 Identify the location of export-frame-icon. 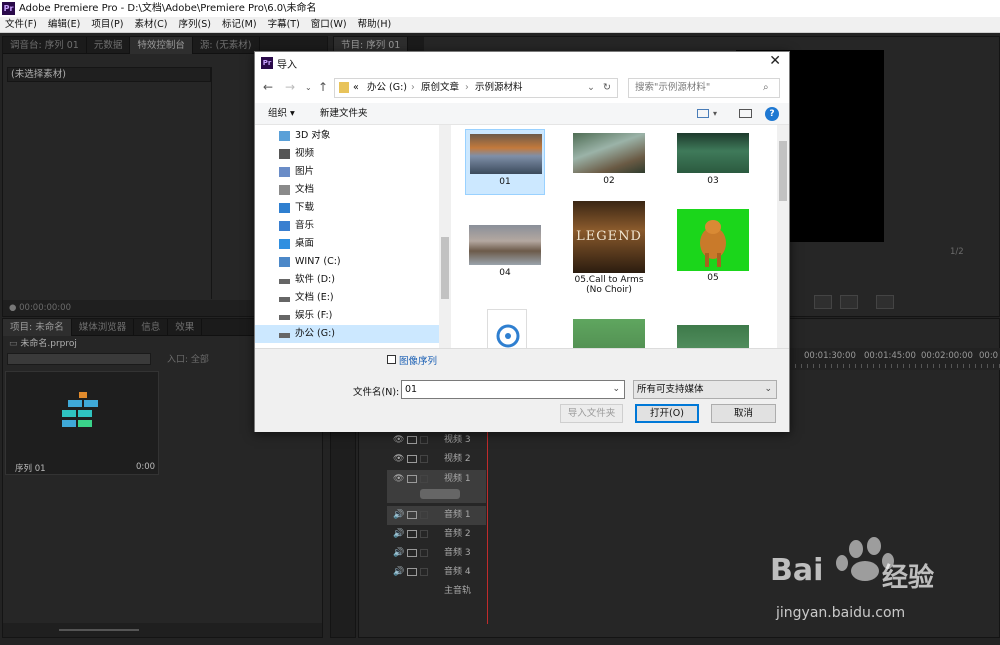
(885, 302).